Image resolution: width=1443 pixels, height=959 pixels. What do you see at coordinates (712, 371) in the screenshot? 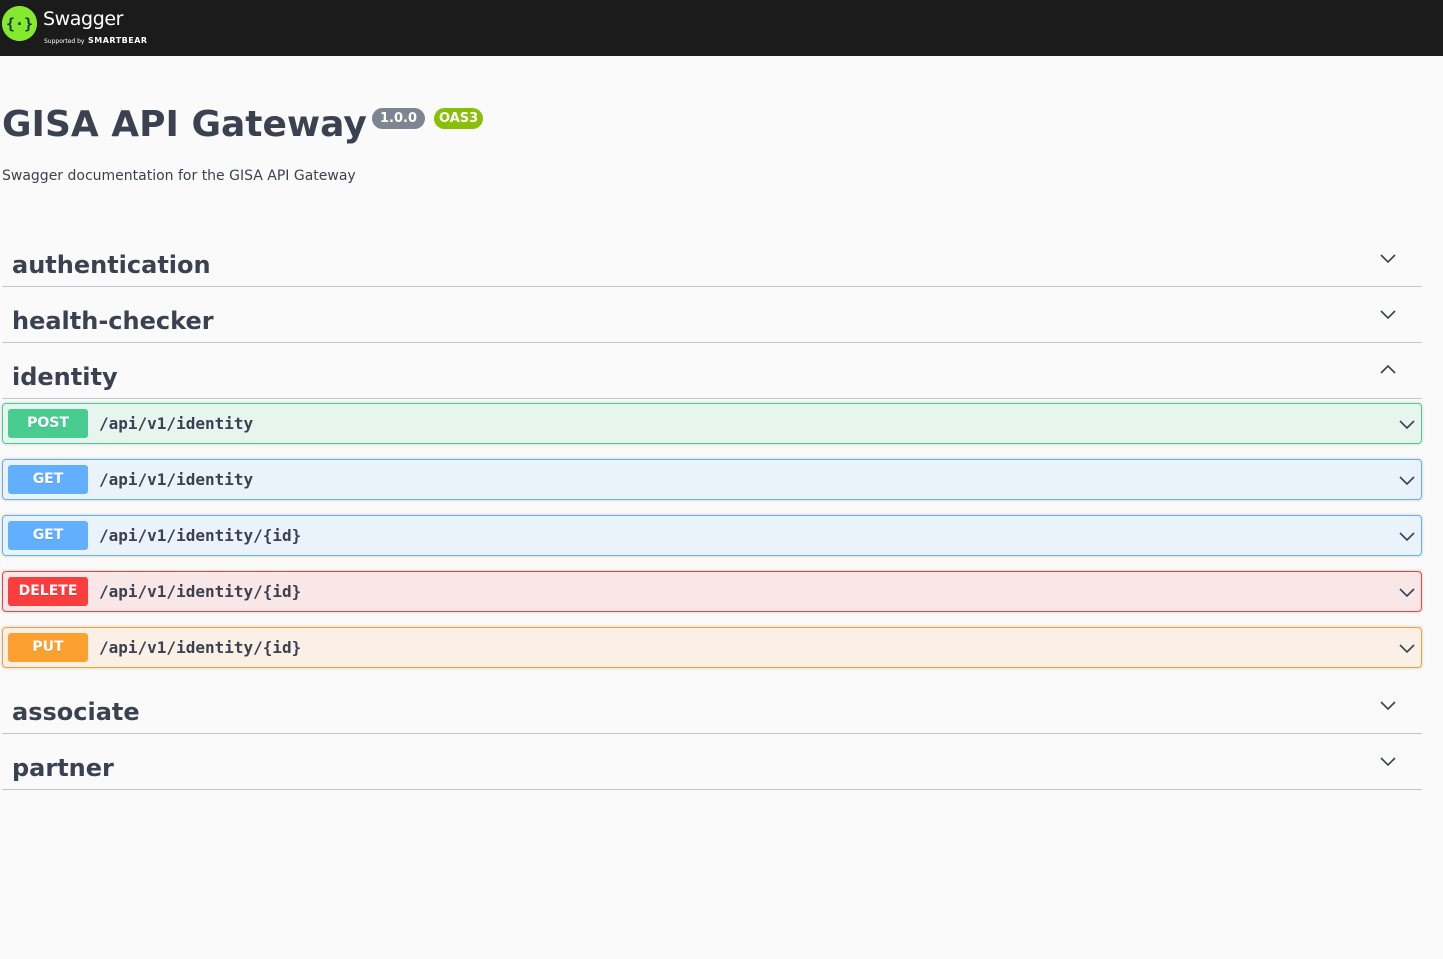
I see `tag-identity: identity` at bounding box center [712, 371].